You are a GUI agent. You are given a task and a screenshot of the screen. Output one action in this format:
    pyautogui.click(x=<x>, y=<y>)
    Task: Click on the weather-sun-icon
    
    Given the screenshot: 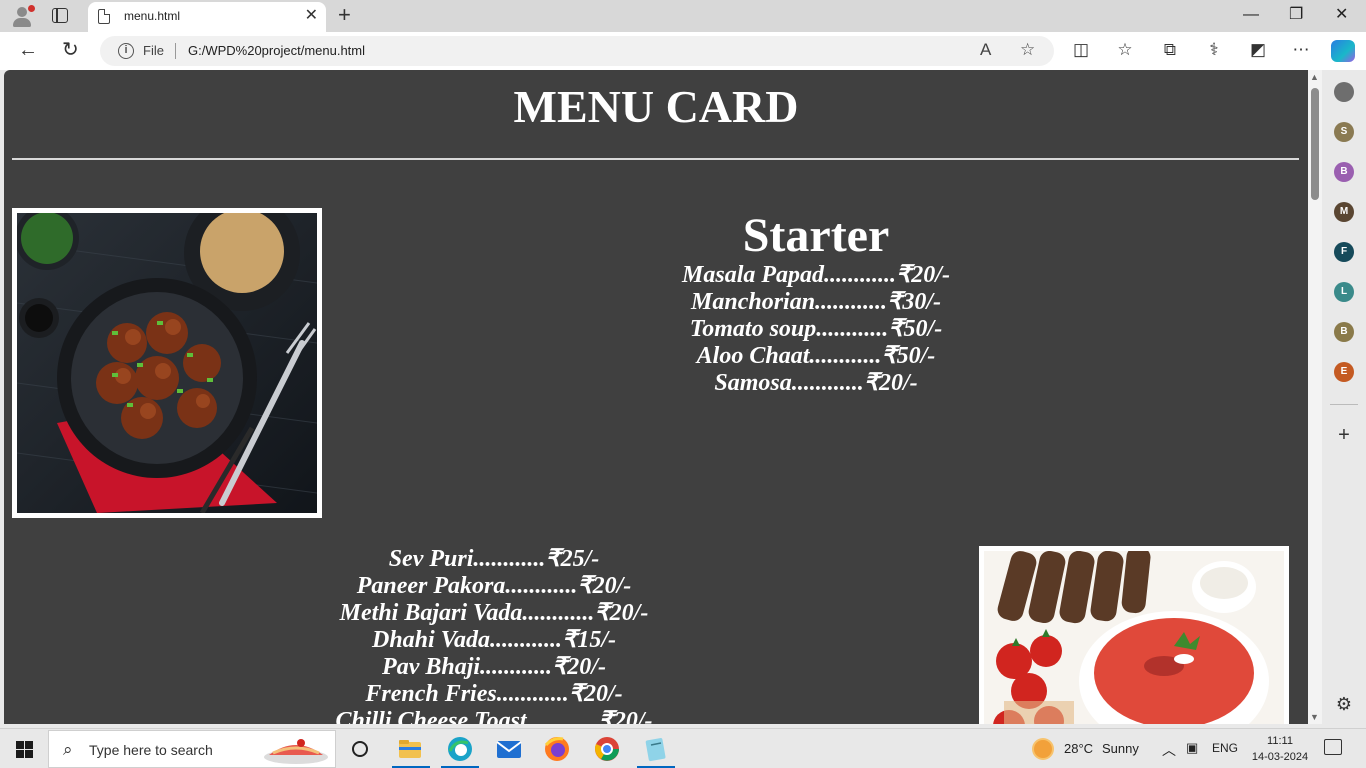 What is the action you would take?
    pyautogui.click(x=1043, y=749)
    